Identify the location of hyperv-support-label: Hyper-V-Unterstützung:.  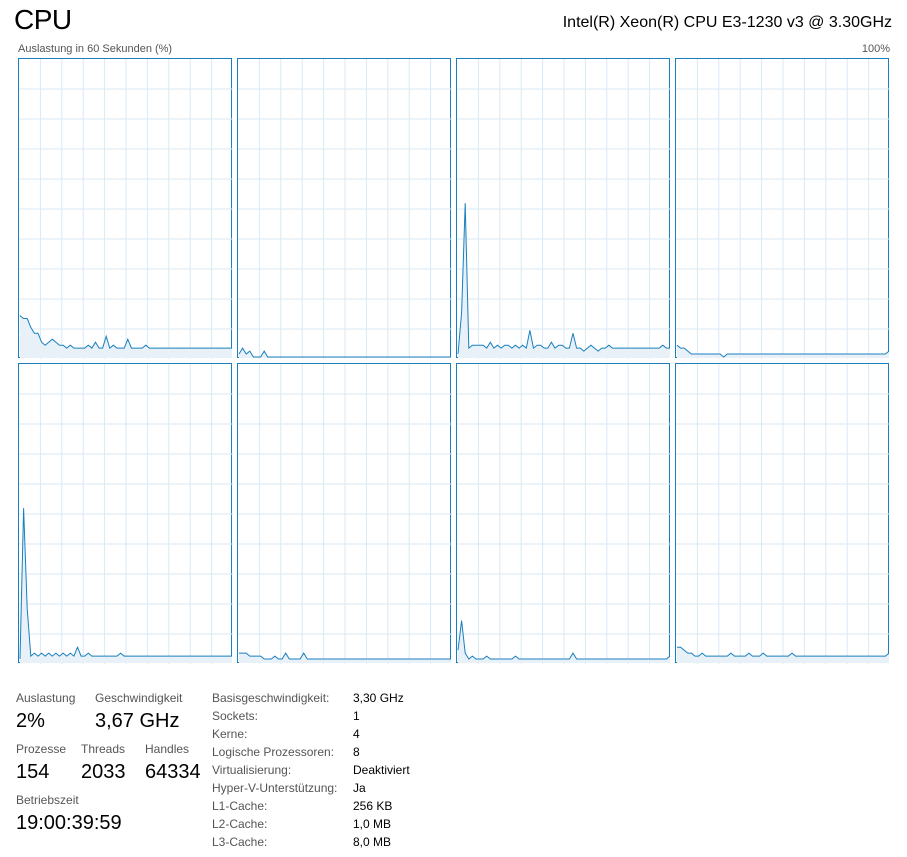
(275, 788).